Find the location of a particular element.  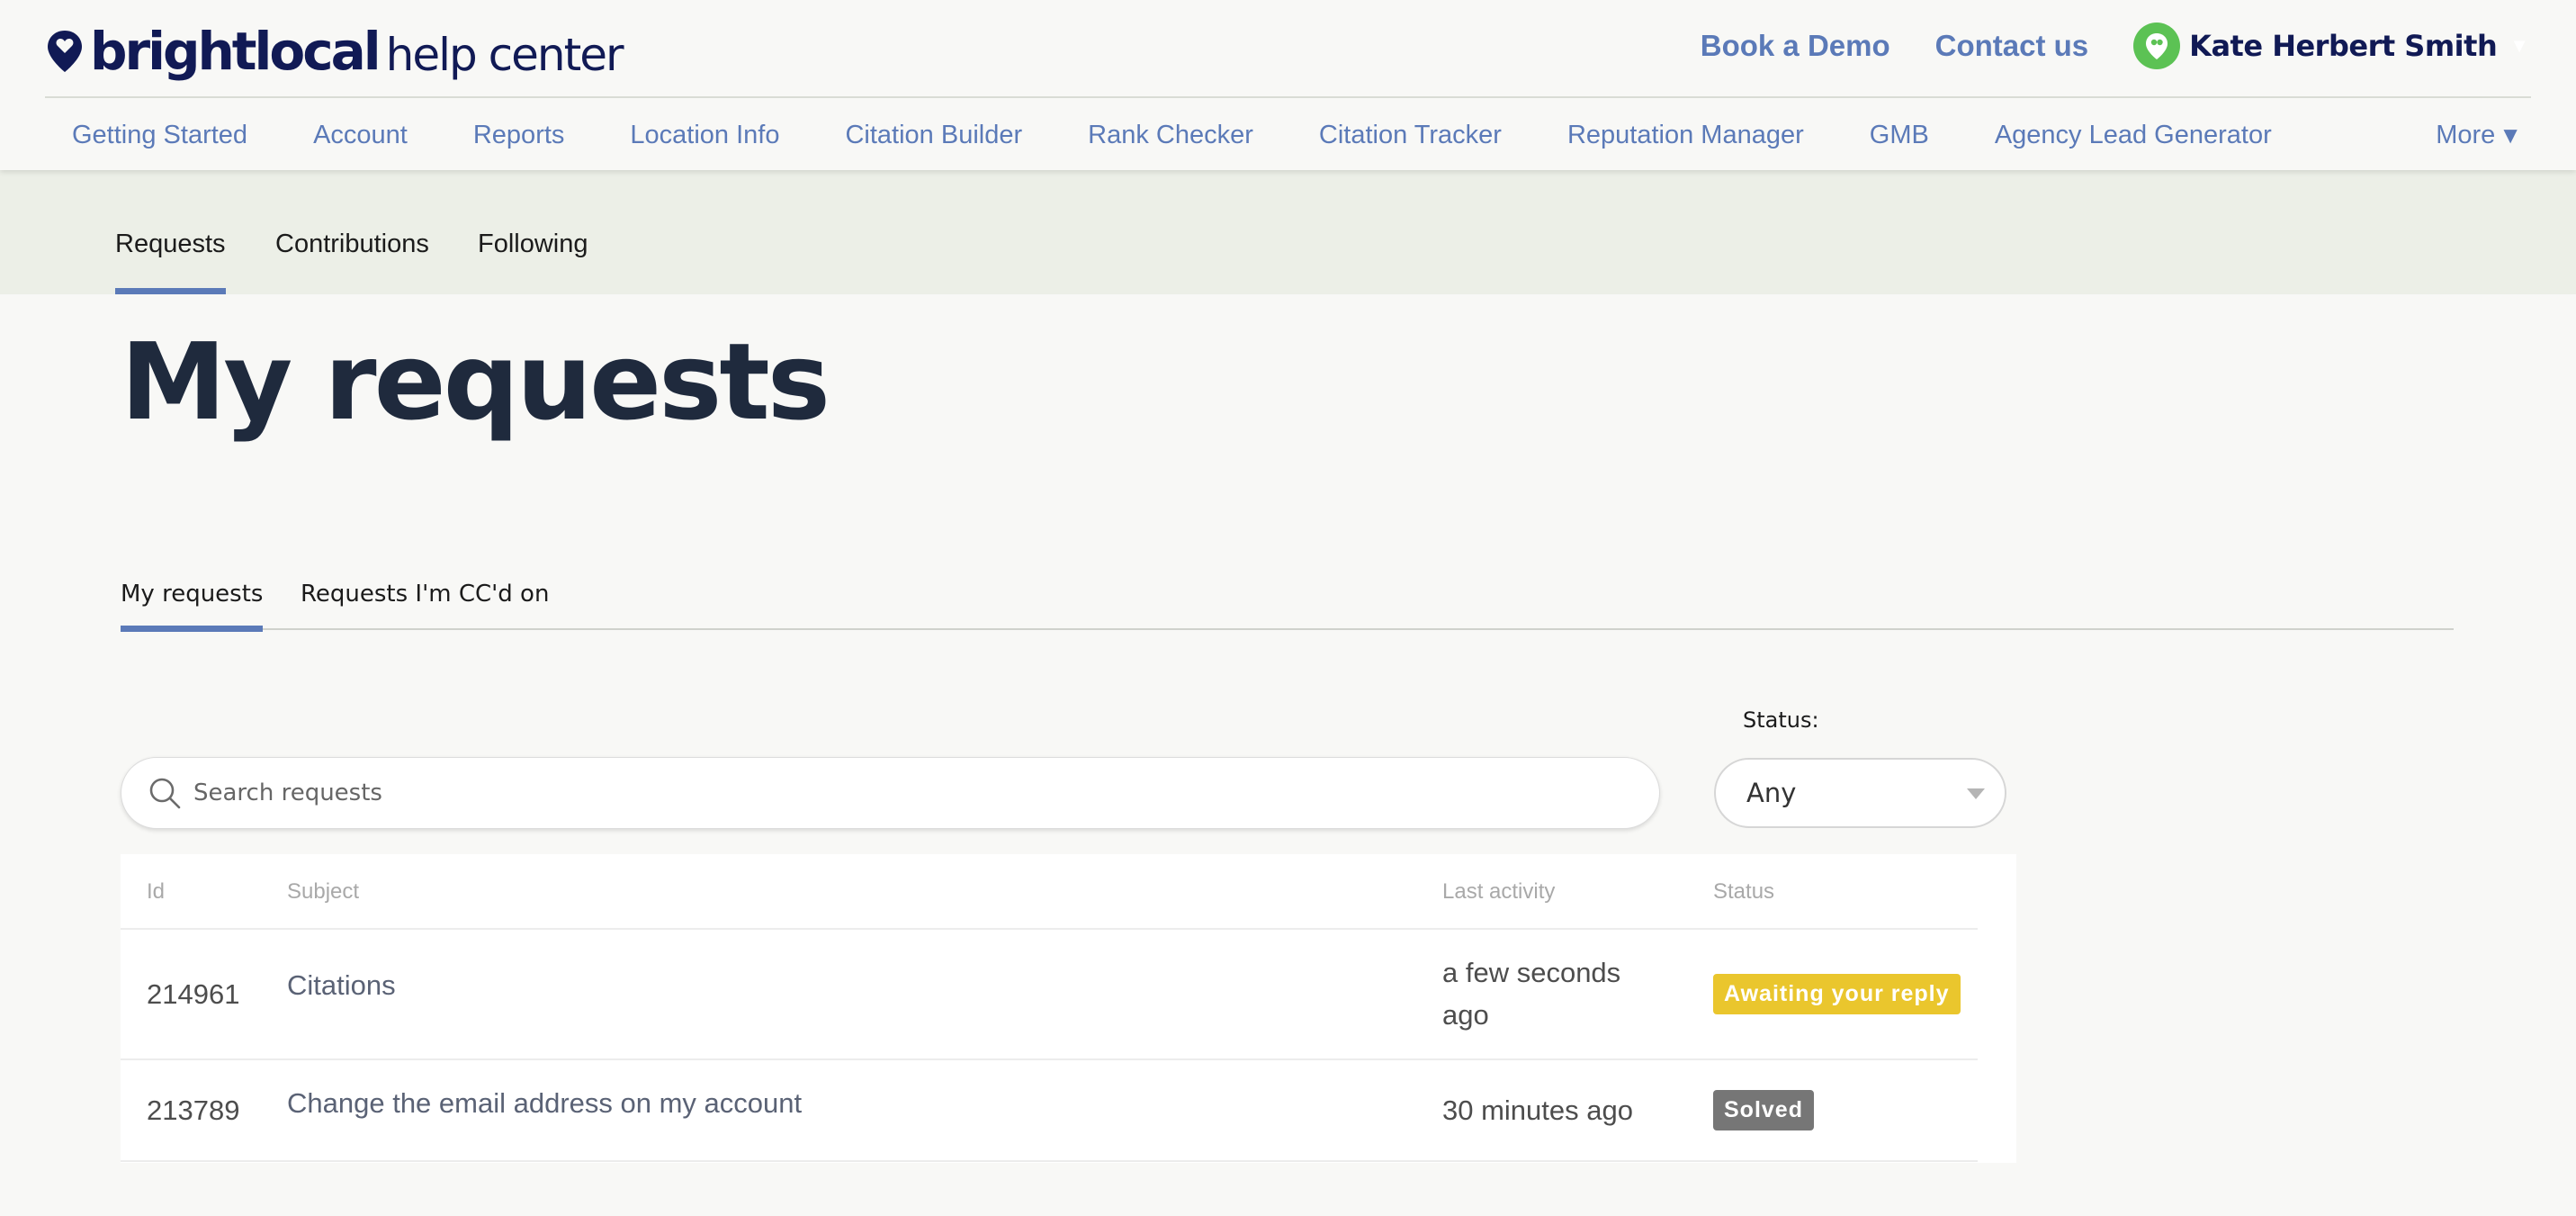

nav-item-citation-tracker: Citation Tracker is located at coordinates (1410, 135).